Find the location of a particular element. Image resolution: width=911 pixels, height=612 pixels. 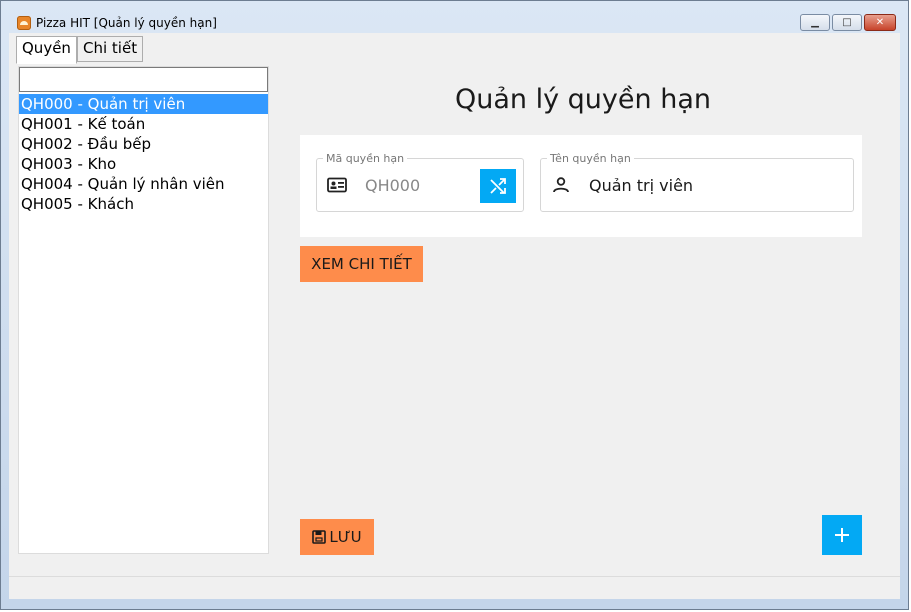

close-icon: ✕ is located at coordinates (880, 22).